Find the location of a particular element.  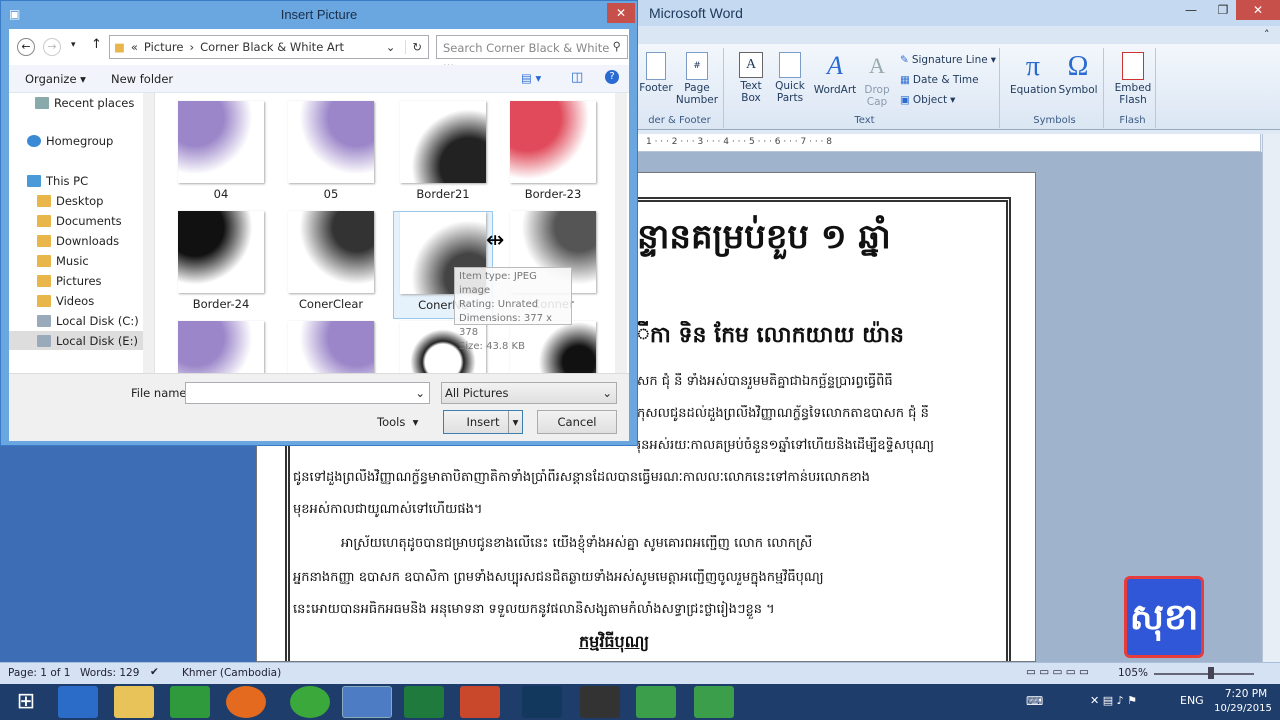

footer-button: Footer is located at coordinates (656, 73).